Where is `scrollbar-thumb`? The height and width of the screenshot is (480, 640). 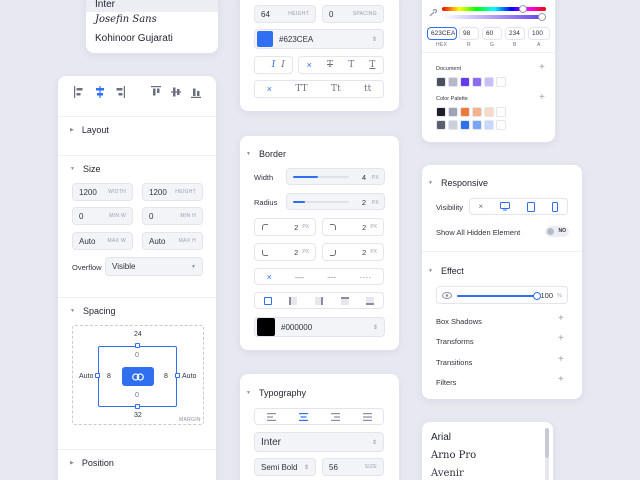 scrollbar-thumb is located at coordinates (547, 443).